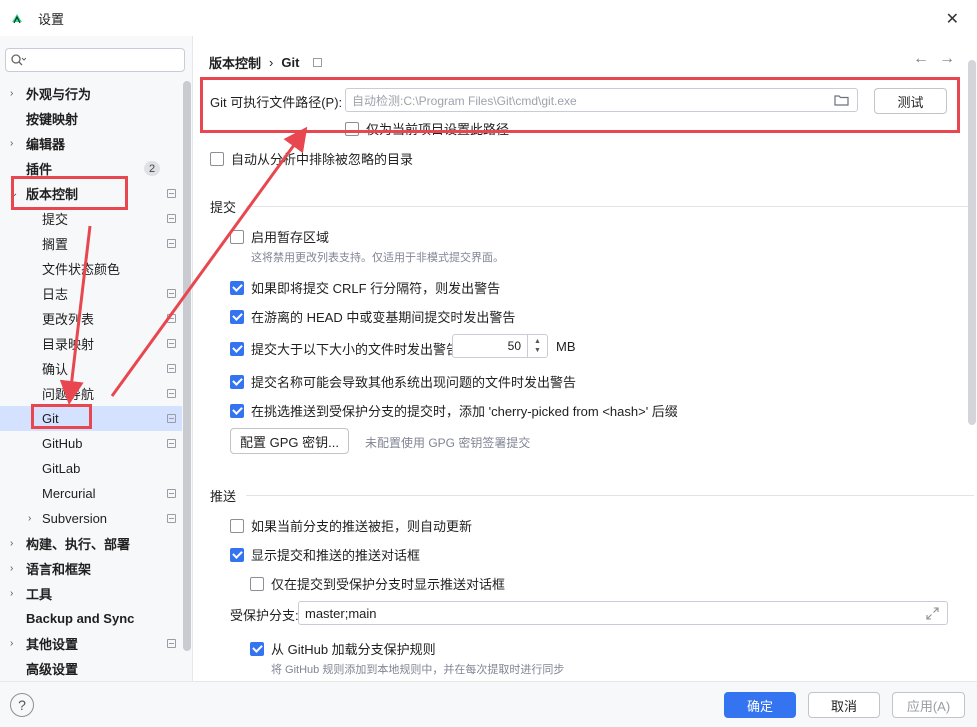  What do you see at coordinates (488, 704) in the screenshot?
I see `dialog-footer: ? 确定 取消 应用(A)` at bounding box center [488, 704].